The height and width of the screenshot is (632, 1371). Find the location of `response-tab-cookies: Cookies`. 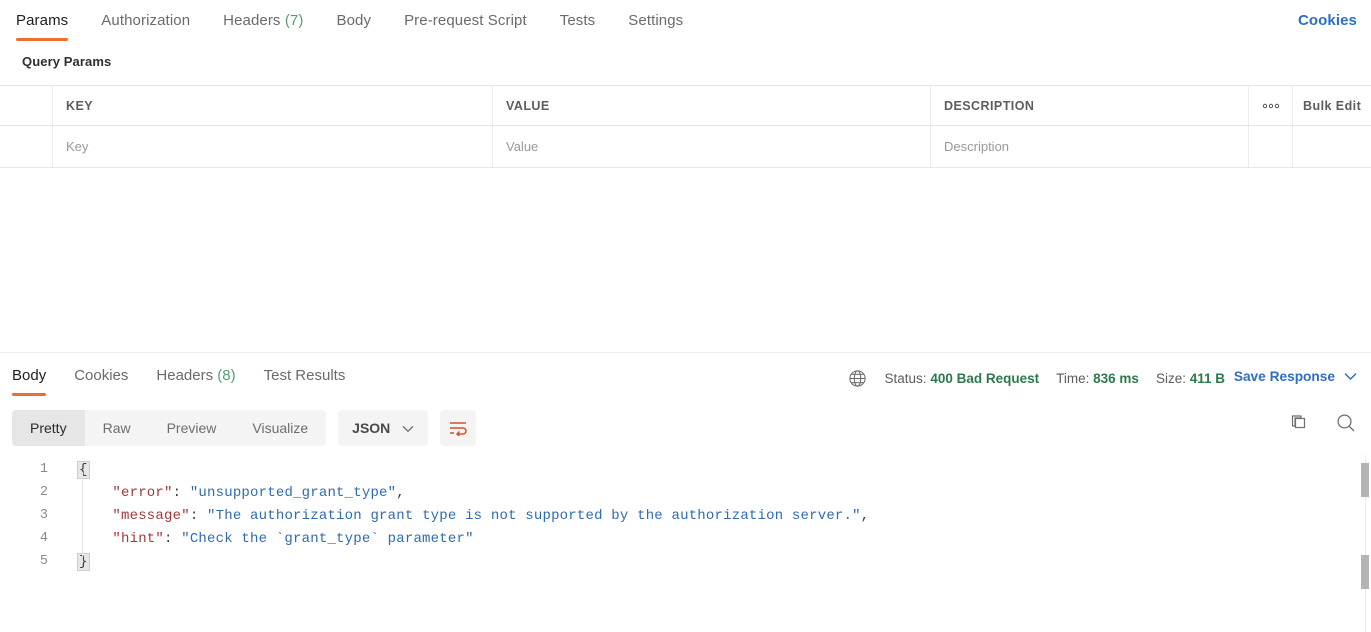

response-tab-cookies: Cookies is located at coordinates (101, 378).